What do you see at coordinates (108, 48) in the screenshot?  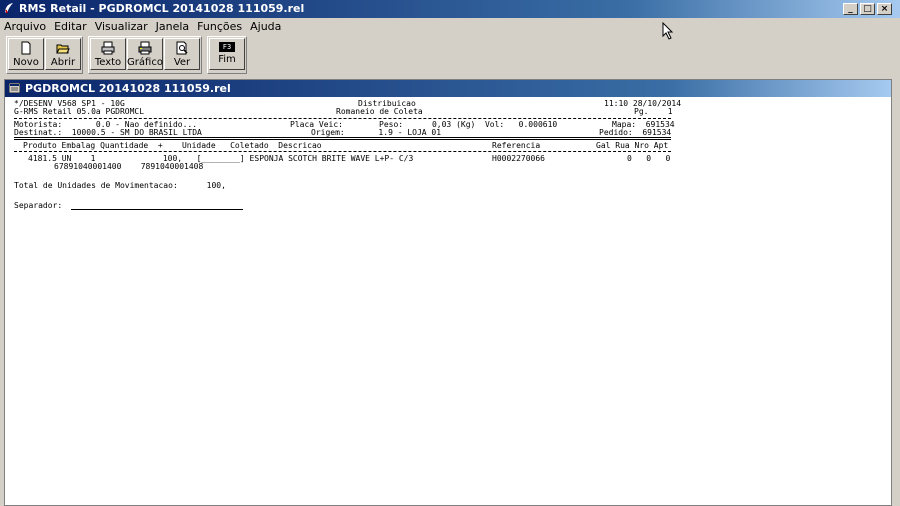 I see `printer-icon` at bounding box center [108, 48].